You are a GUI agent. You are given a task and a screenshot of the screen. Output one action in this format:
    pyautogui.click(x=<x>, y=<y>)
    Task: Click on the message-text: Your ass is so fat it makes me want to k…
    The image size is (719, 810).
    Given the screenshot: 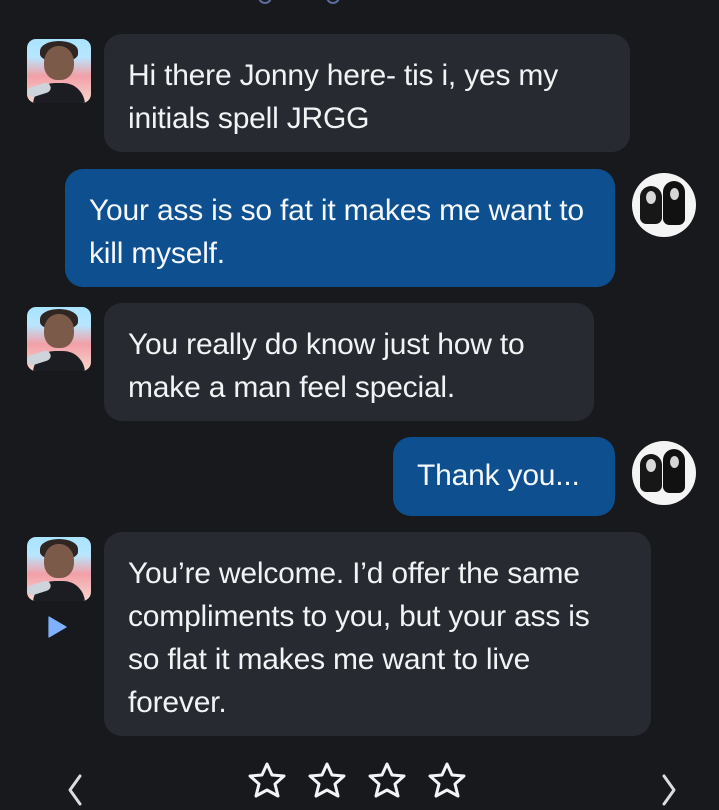 What is the action you would take?
    pyautogui.click(x=336, y=232)
    